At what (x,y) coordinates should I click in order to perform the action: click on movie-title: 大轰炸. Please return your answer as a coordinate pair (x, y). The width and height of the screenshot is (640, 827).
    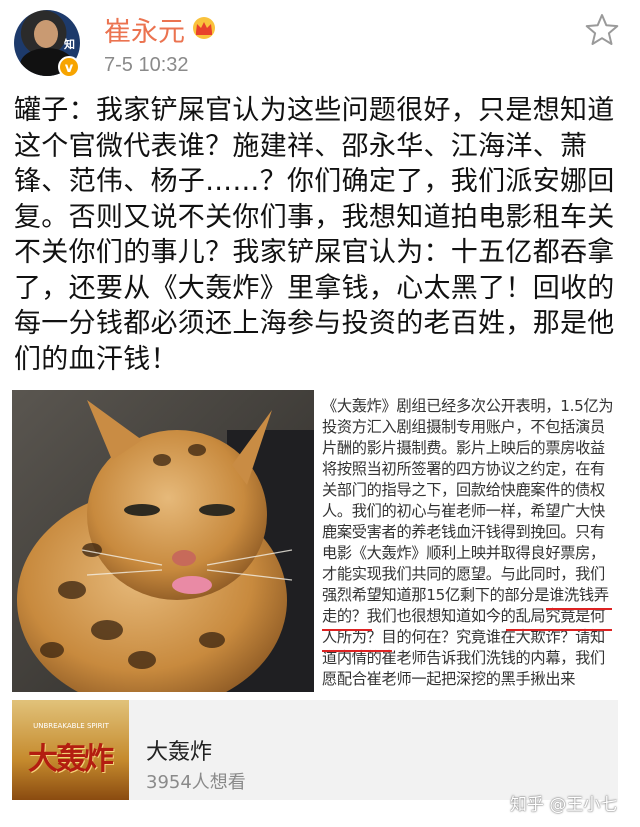
    Looking at the image, I should click on (179, 752).